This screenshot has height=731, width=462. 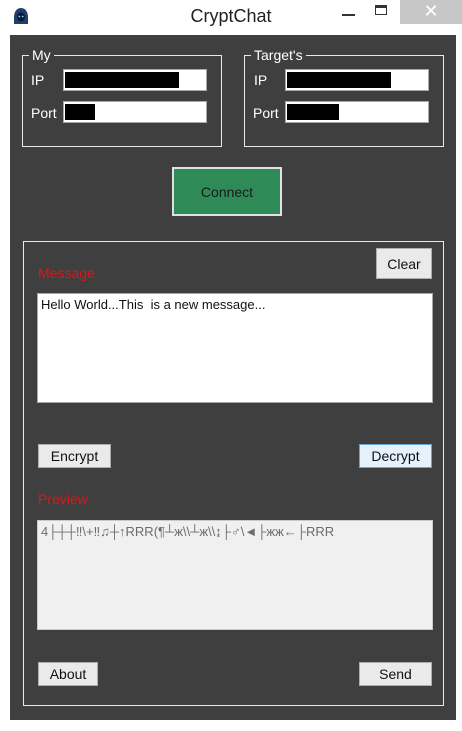 I want to click on maximize-icon, so click(x=381, y=10).